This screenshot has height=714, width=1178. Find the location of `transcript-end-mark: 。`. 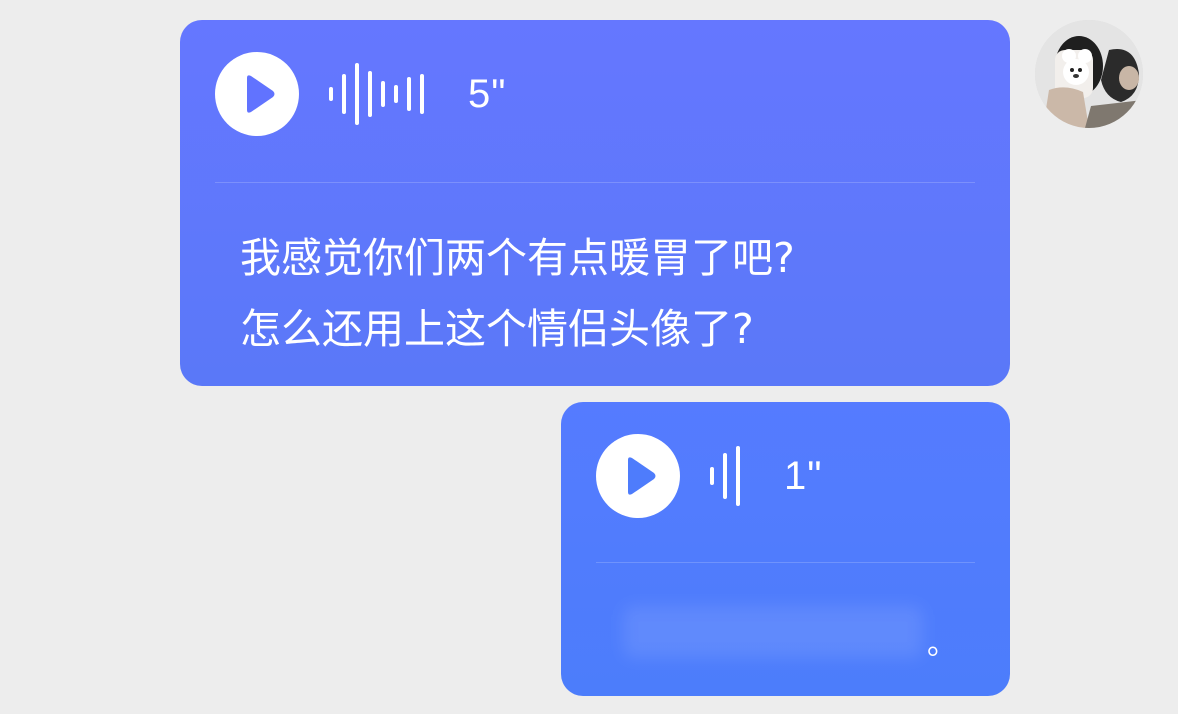

transcript-end-mark: 。 is located at coordinates (942, 644).